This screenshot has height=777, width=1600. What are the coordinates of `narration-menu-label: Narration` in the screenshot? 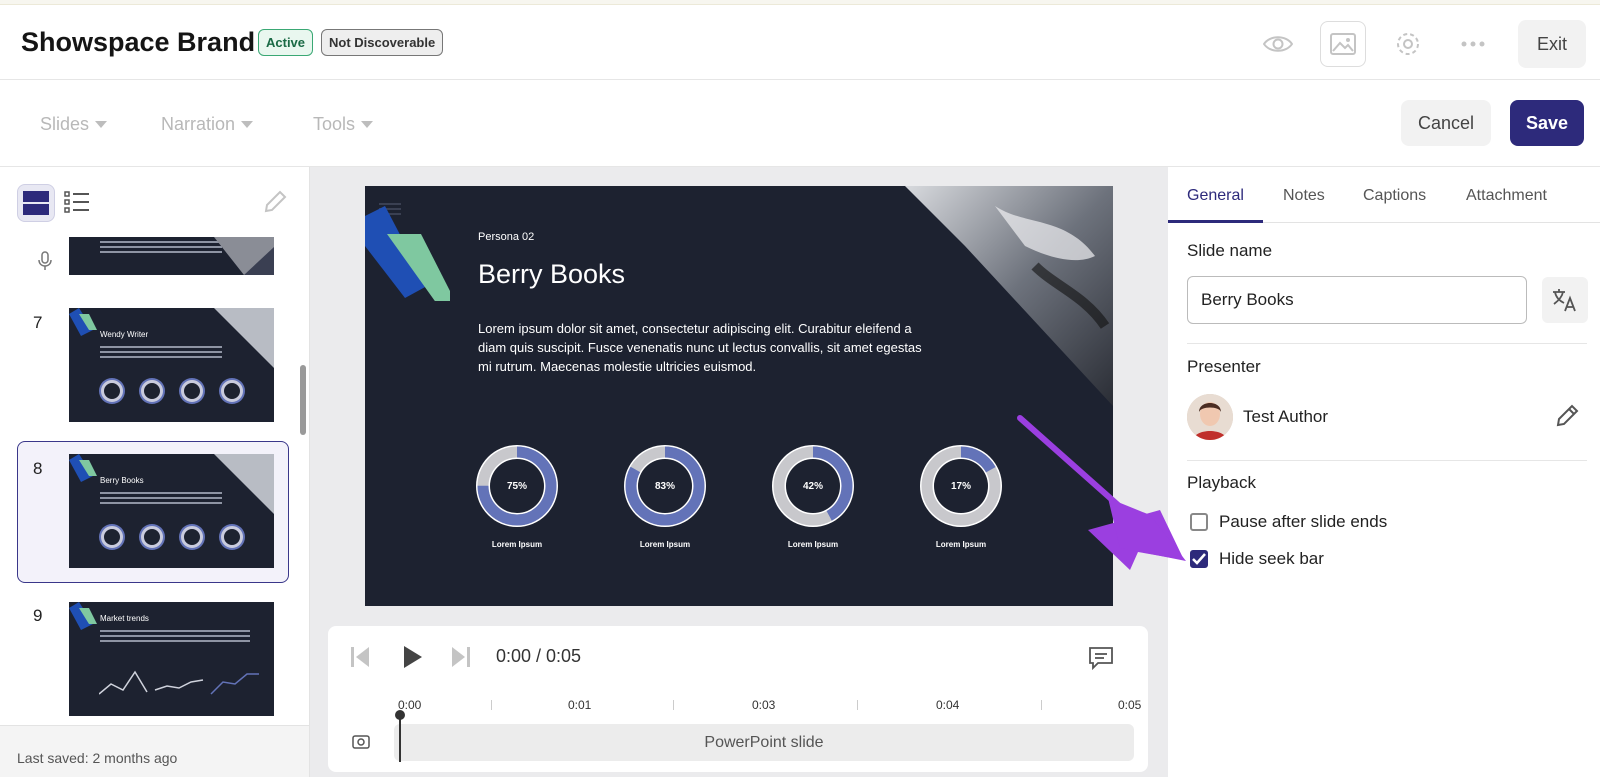 It's located at (198, 124).